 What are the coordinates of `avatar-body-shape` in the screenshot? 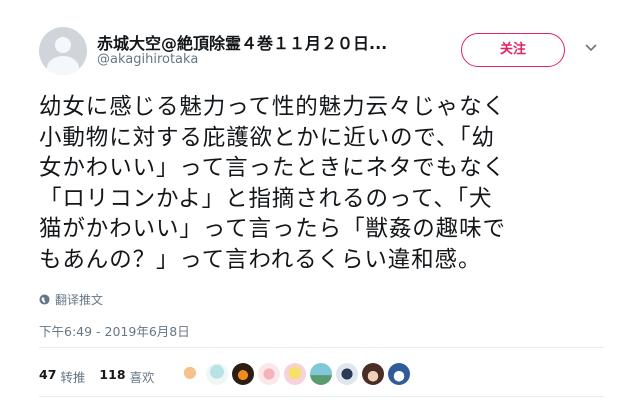 It's located at (63, 65).